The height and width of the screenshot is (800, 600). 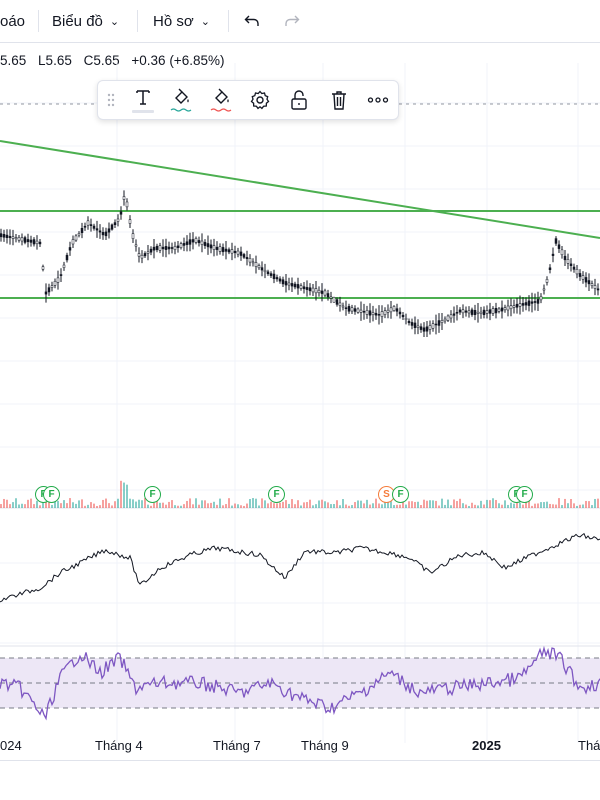 What do you see at coordinates (252, 21) in the screenshot?
I see `undo-button` at bounding box center [252, 21].